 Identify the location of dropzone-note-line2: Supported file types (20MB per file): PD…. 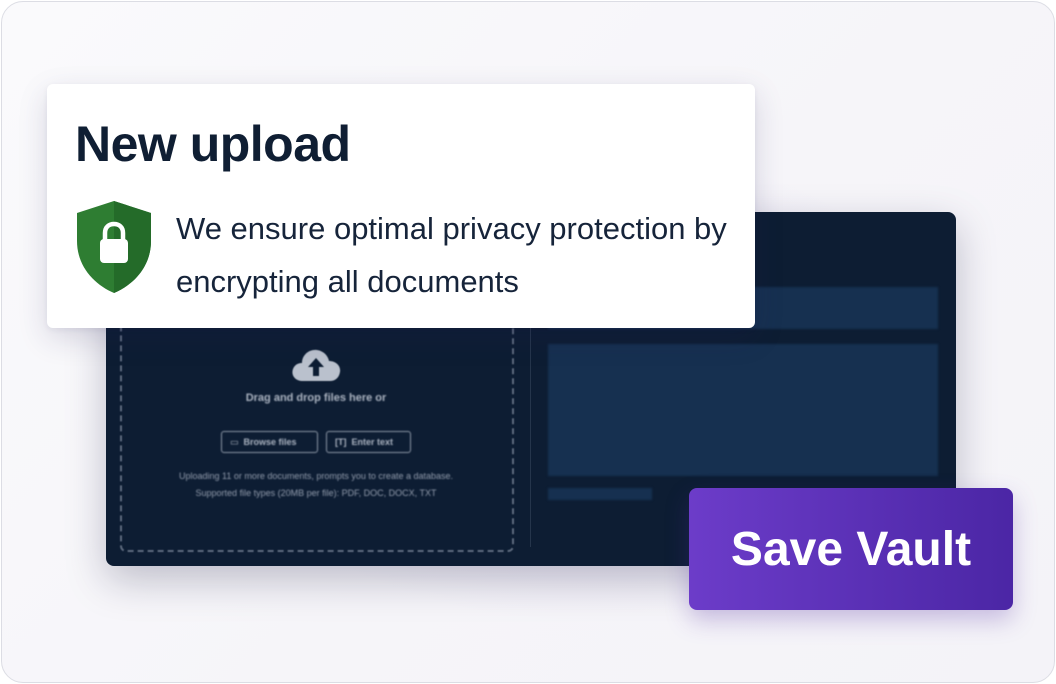
(316, 493).